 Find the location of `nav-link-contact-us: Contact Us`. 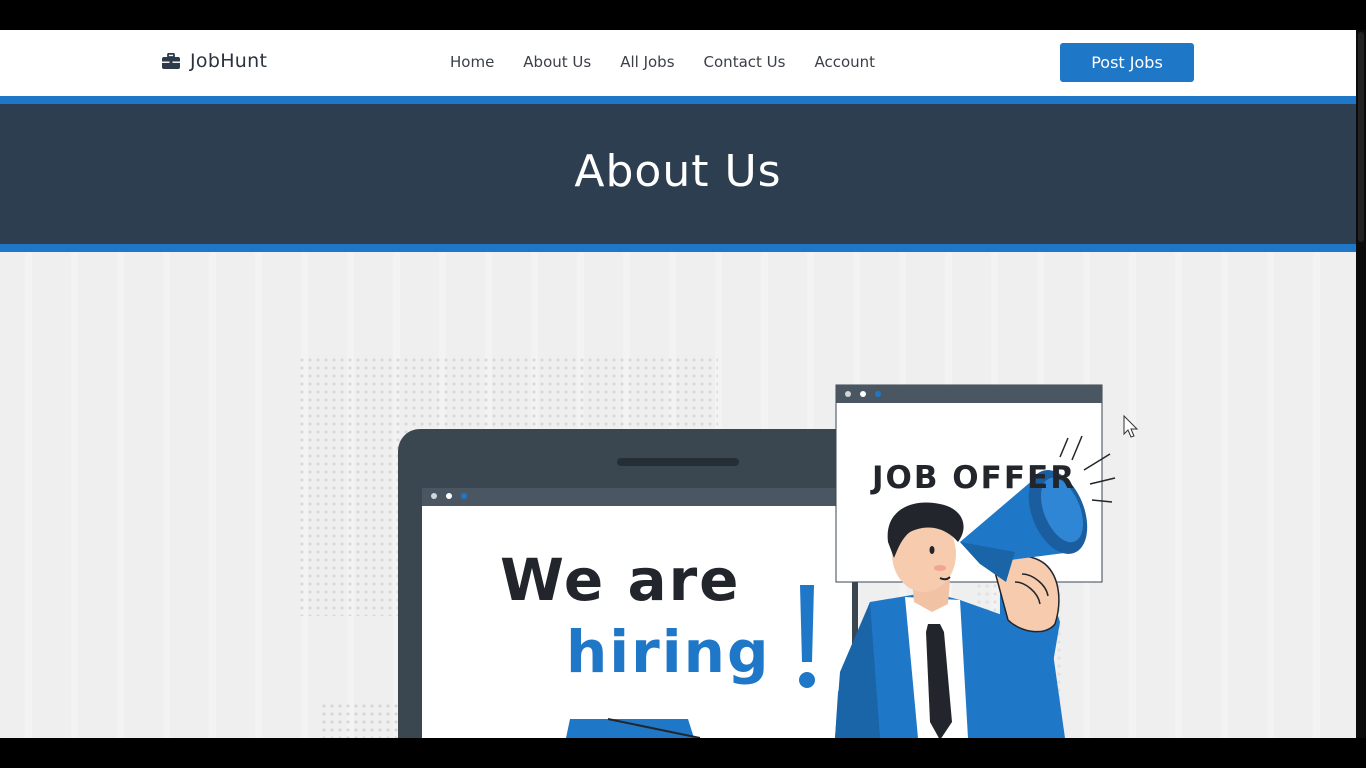

nav-link-contact-us: Contact Us is located at coordinates (745, 62).